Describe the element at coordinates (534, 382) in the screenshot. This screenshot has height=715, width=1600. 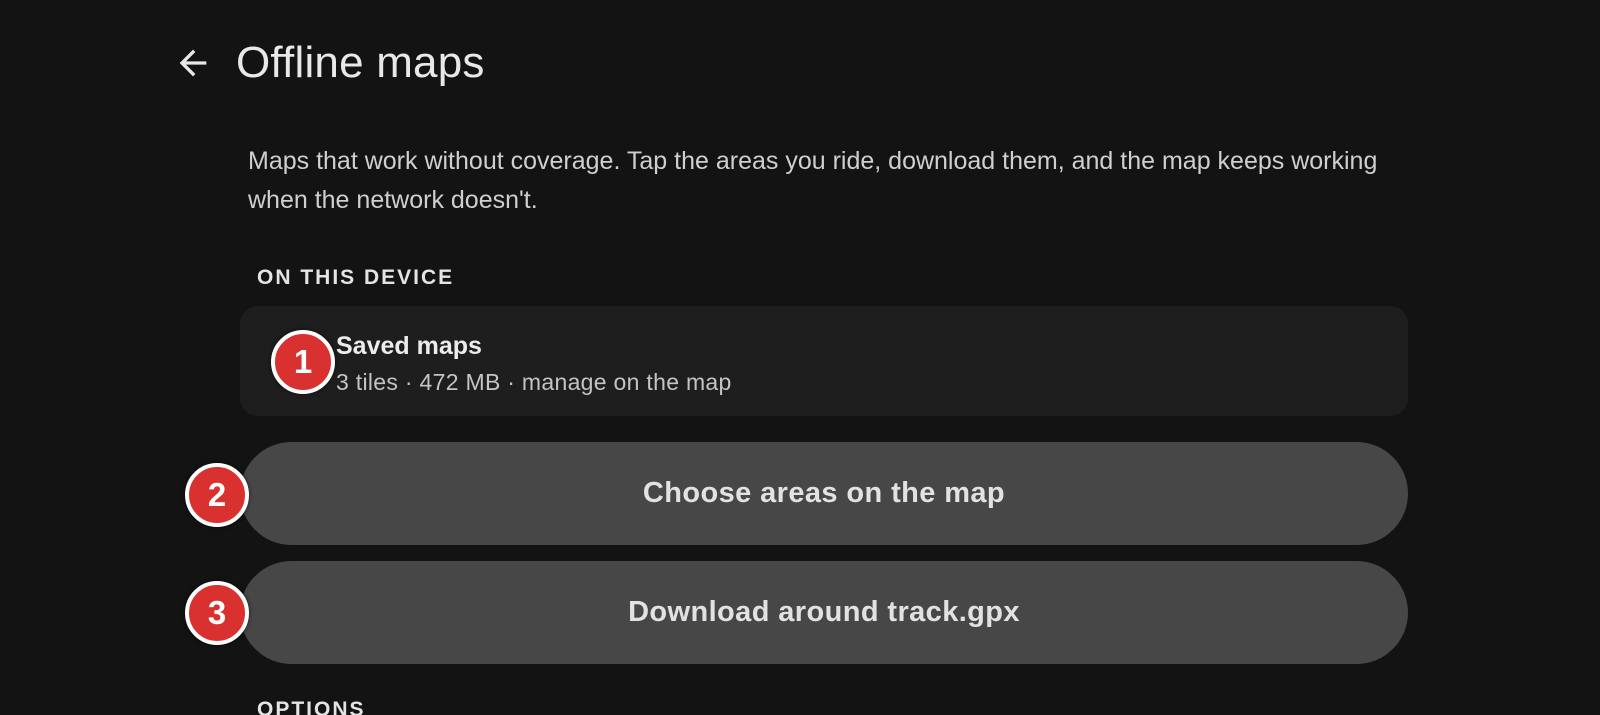
I see `saved-maps-subtitle: 3 tiles · 472 MB · manage on the map` at that location.